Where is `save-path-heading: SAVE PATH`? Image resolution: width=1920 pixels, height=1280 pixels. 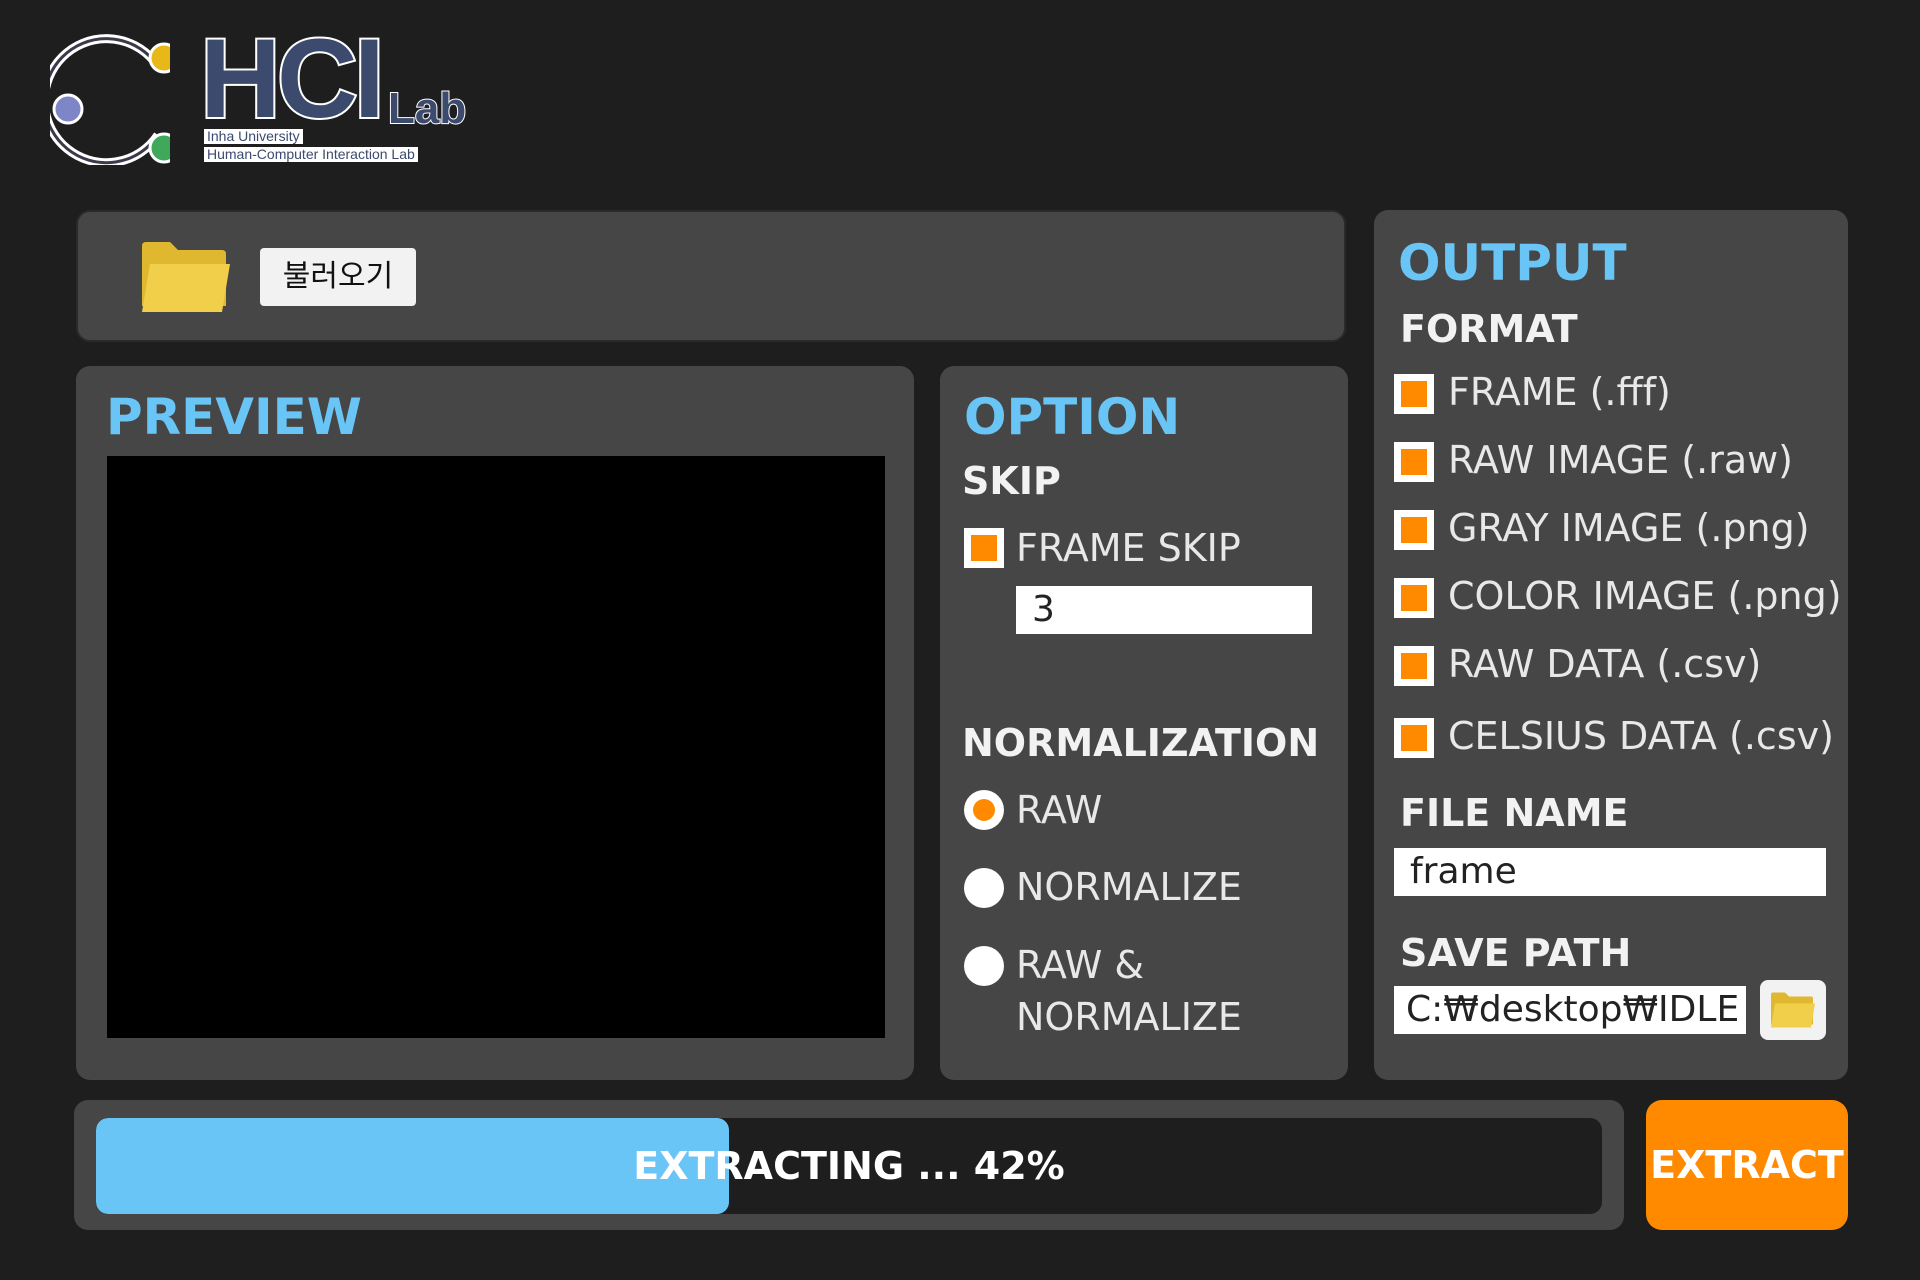 save-path-heading: SAVE PATH is located at coordinates (1516, 953).